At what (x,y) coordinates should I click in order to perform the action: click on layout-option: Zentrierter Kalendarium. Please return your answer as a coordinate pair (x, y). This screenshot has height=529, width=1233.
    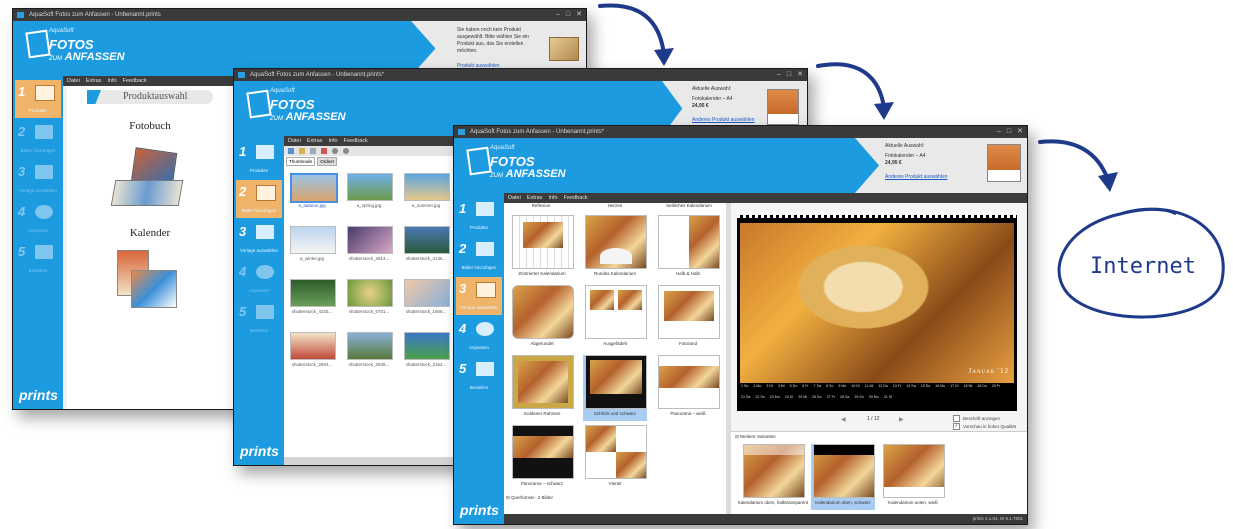
    Looking at the image, I should click on (542, 248).